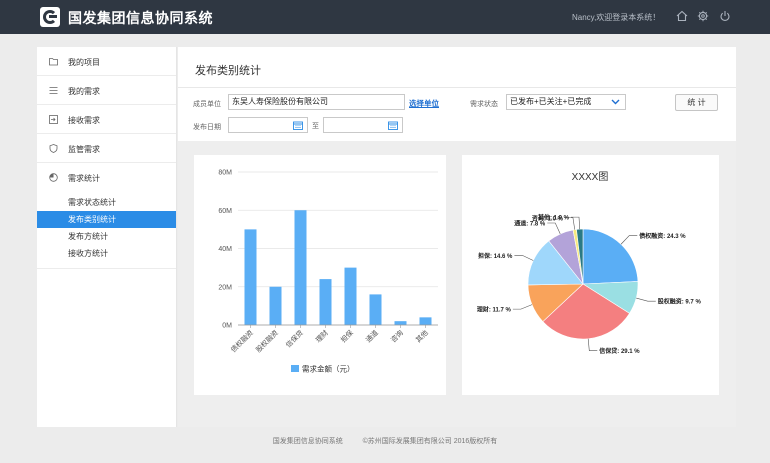 This screenshot has width=770, height=463. I want to click on welcome-text: Nancy,欢迎登录本系统！, so click(616, 17).